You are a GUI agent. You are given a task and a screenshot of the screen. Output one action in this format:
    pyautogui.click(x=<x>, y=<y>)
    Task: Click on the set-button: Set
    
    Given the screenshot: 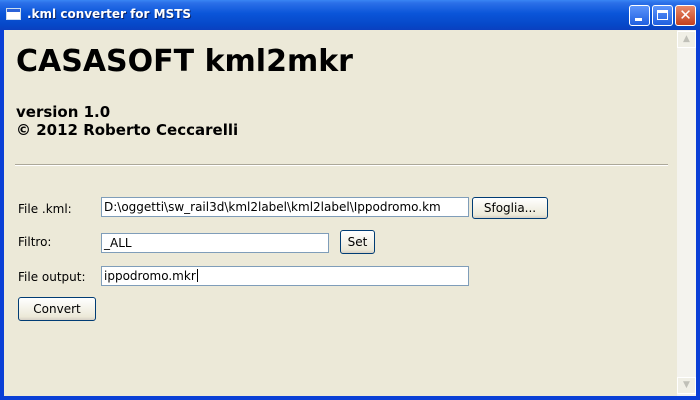 What is the action you would take?
    pyautogui.click(x=357, y=242)
    